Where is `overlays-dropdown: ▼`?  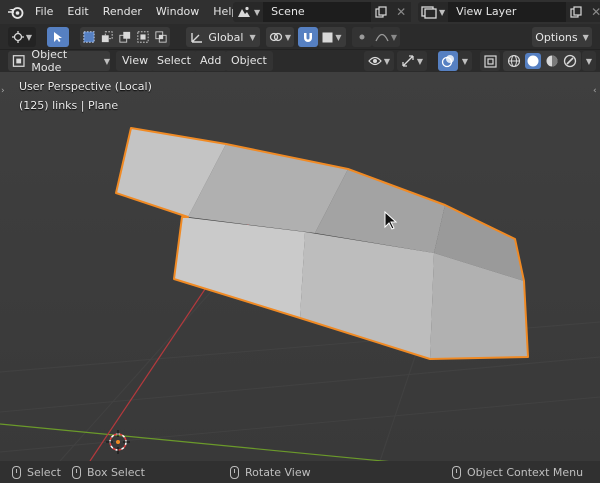 overlays-dropdown: ▼ is located at coordinates (465, 61).